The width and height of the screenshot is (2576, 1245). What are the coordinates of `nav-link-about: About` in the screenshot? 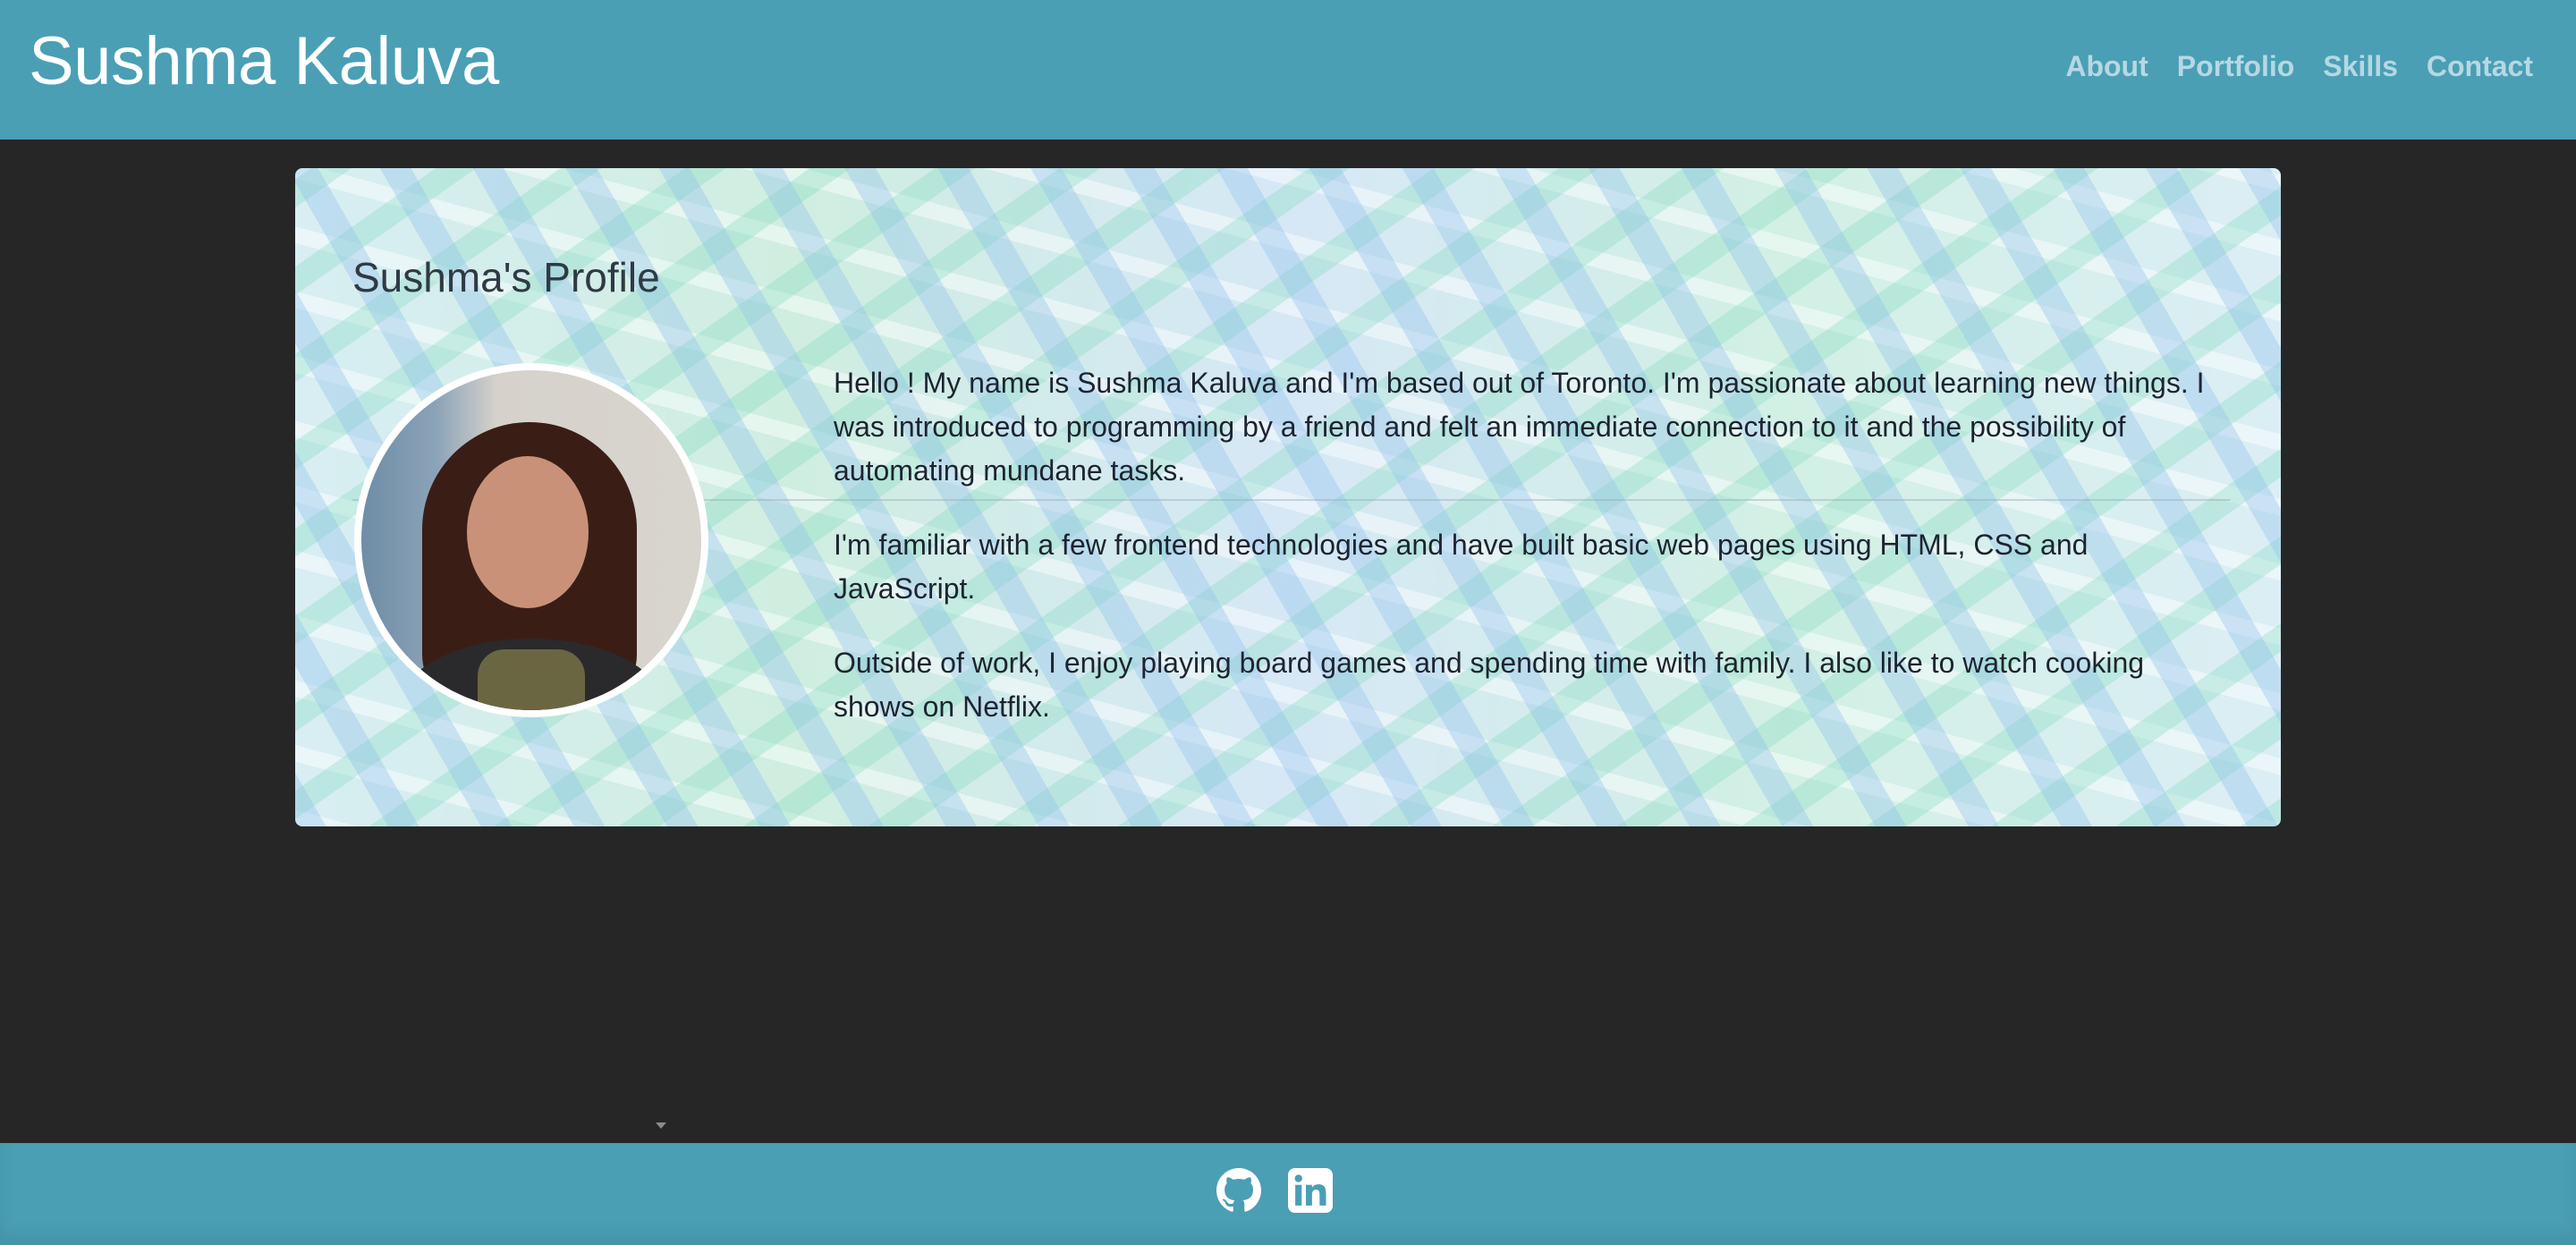 It's located at (2106, 67).